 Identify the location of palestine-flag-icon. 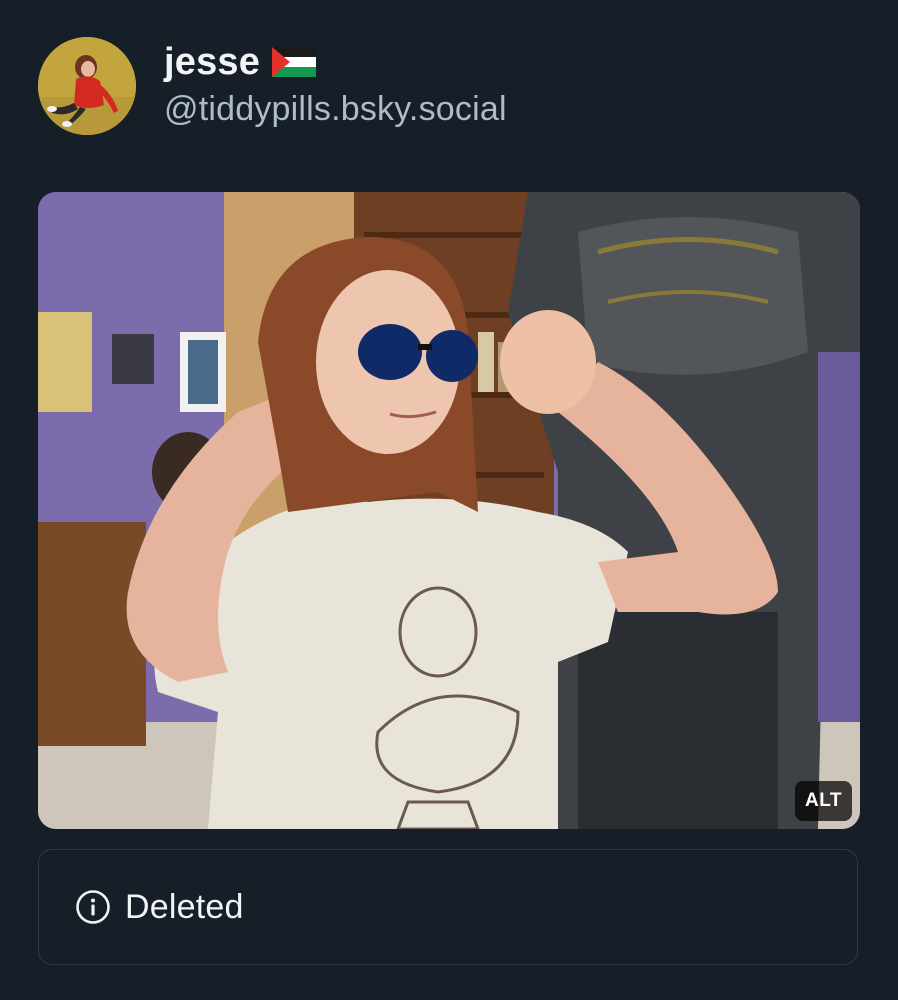
(294, 62).